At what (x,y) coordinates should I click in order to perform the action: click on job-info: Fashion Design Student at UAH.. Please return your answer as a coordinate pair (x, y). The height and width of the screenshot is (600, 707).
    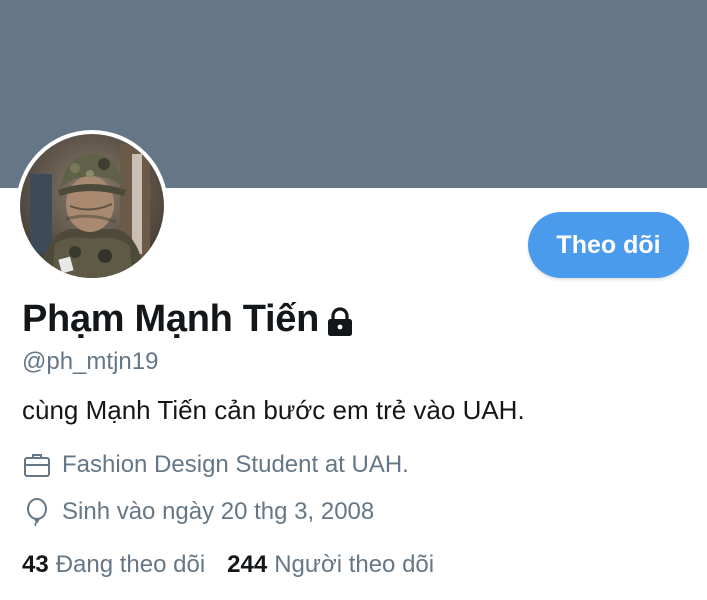
    Looking at the image, I should click on (215, 465).